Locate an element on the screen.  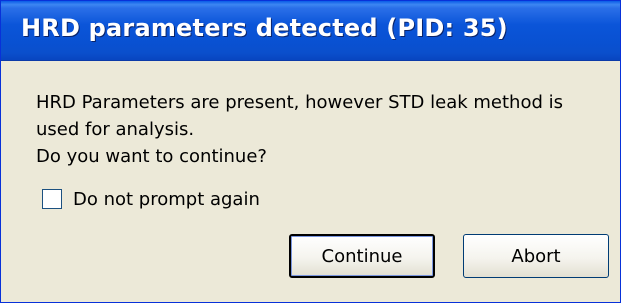
continue-button: Continue is located at coordinates (362, 256).